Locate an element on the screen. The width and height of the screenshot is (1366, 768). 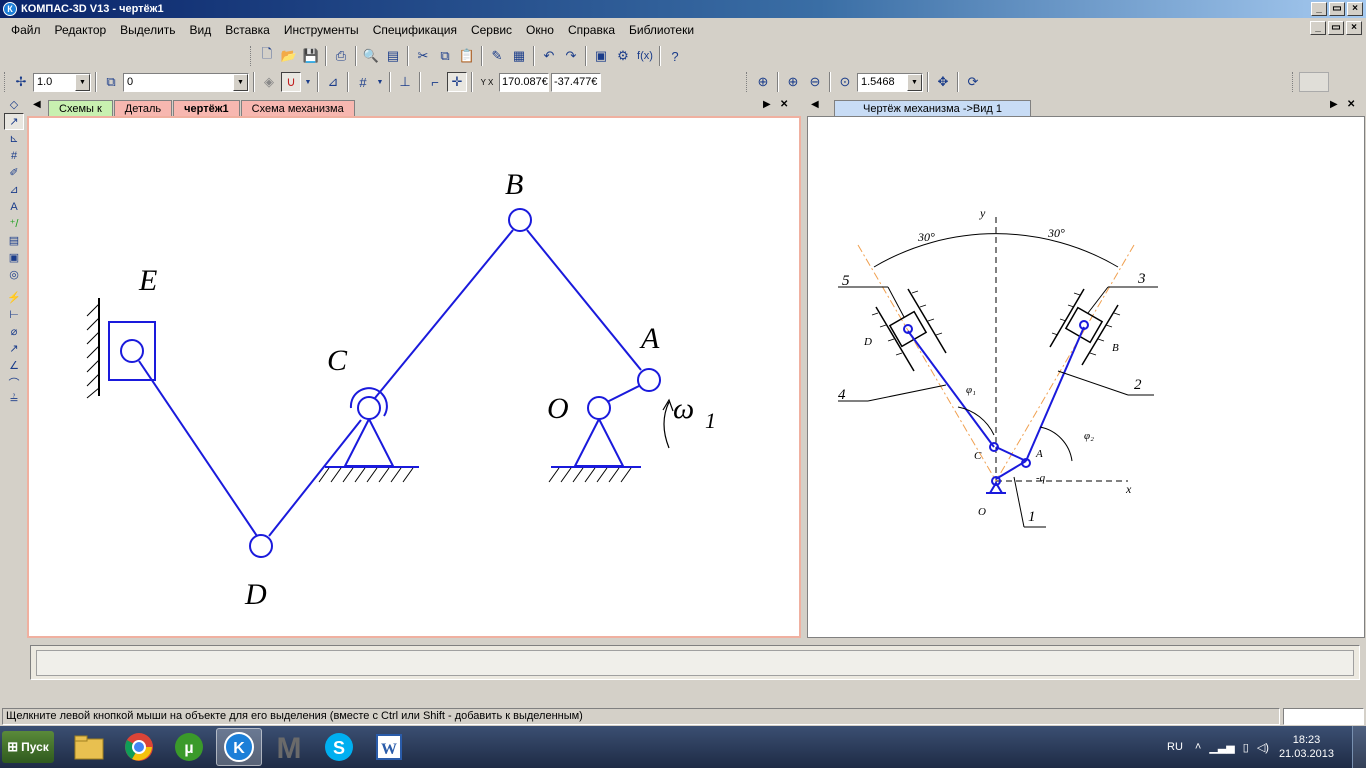
step-combo: 1.0 ▼ is located at coordinates (62, 82).